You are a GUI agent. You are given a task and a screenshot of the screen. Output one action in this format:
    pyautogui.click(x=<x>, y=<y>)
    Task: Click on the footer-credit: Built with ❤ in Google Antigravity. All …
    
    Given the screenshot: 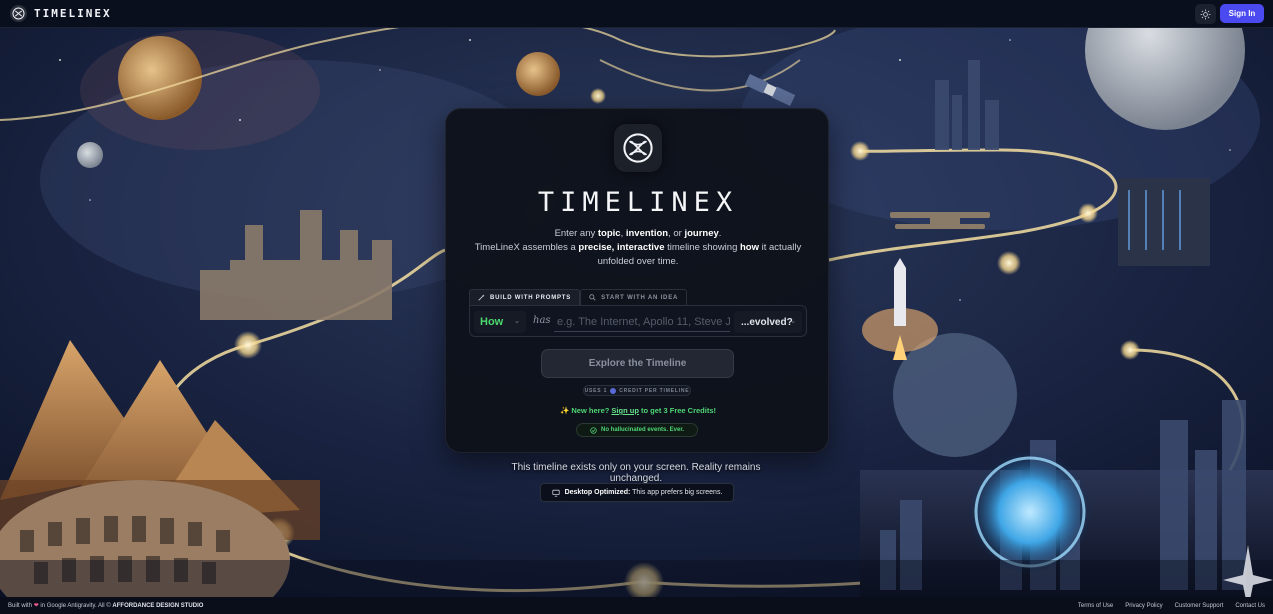 What is the action you would take?
    pyautogui.click(x=106, y=606)
    